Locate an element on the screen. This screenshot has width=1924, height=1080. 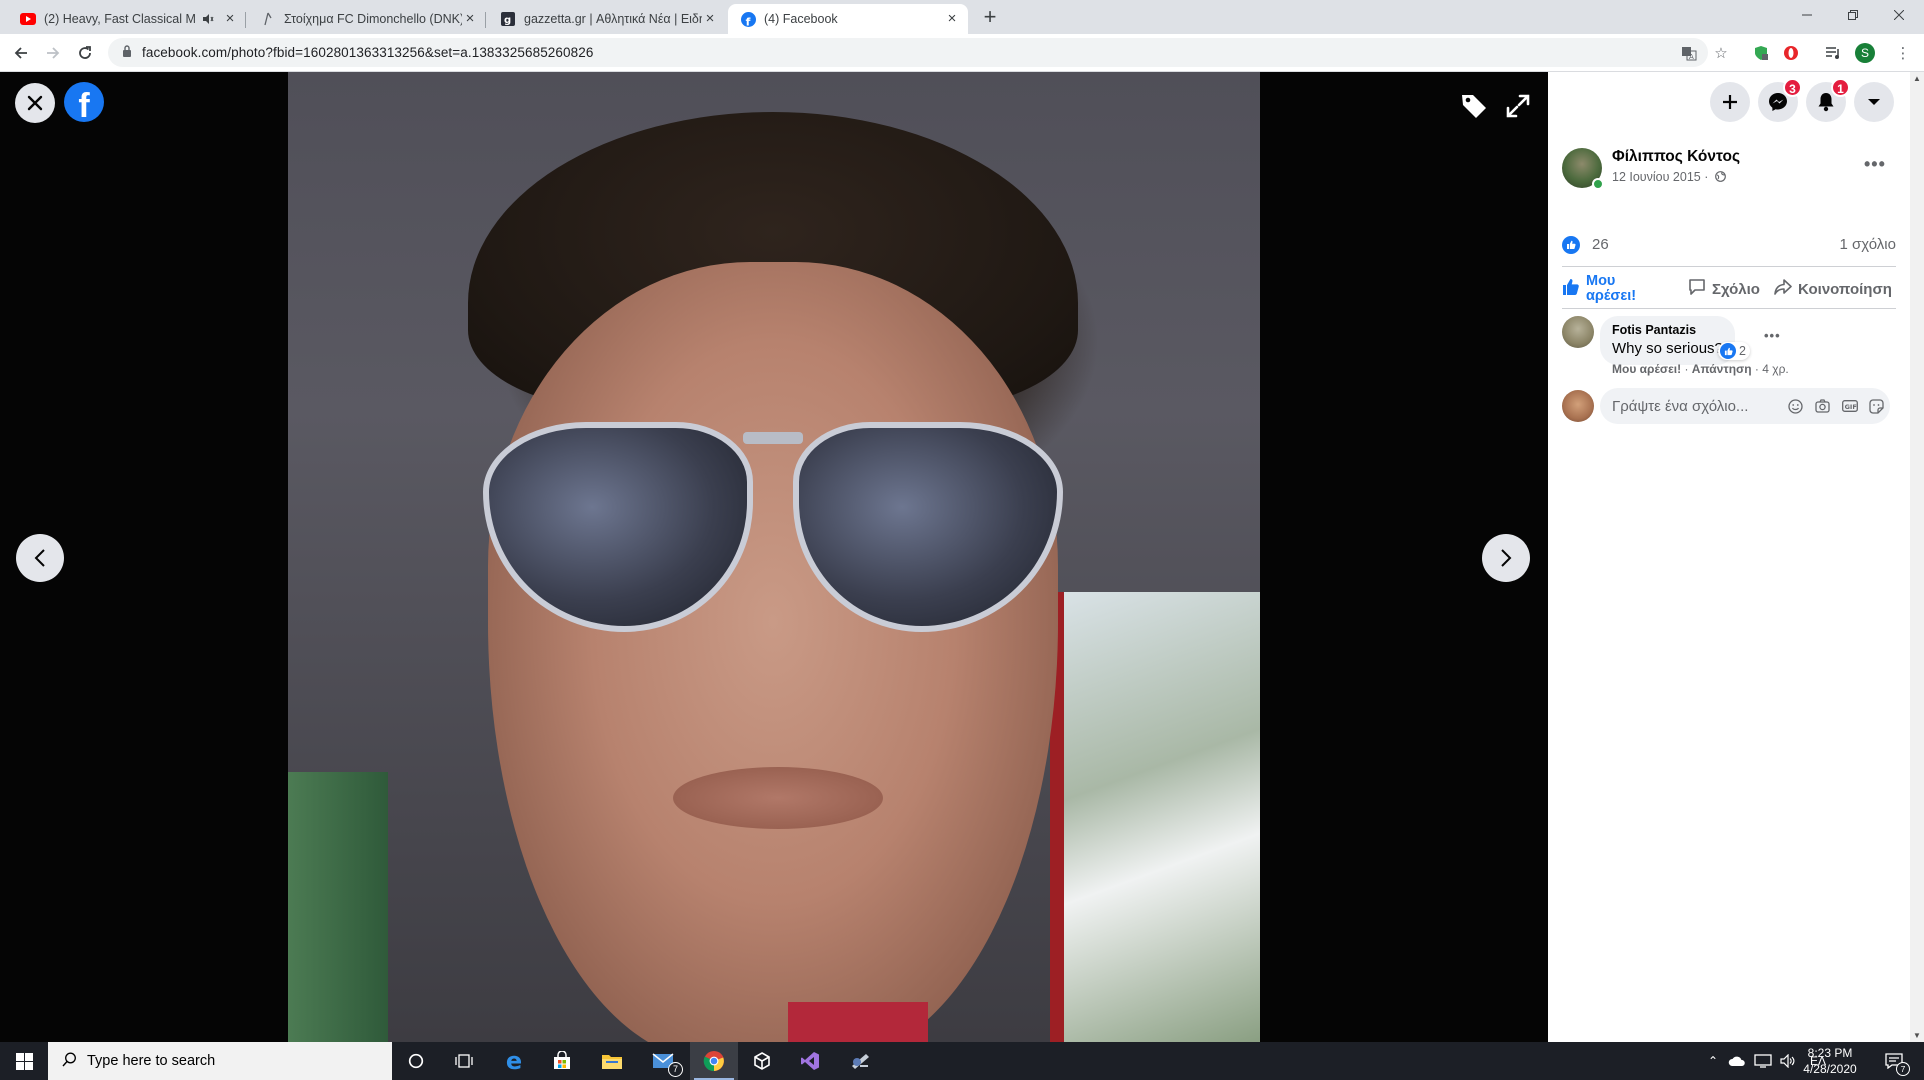
share-button: Κοινοποίηση is located at coordinates (1833, 289).